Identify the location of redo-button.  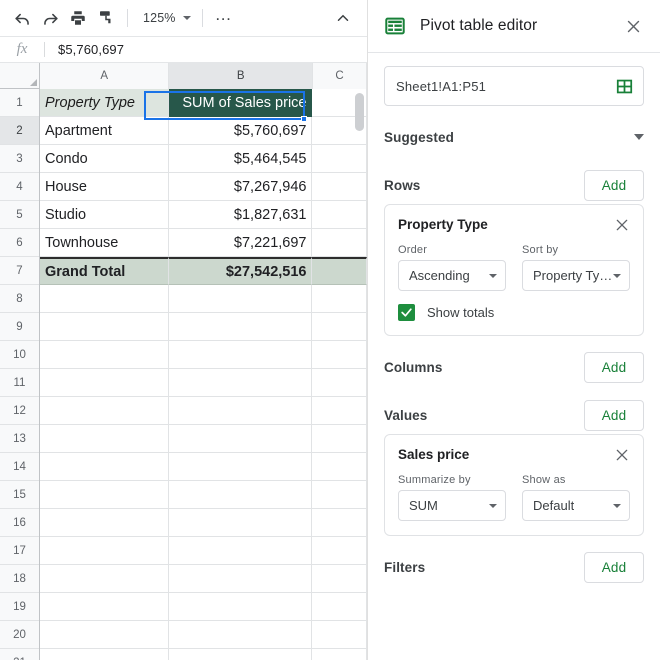
(50, 18).